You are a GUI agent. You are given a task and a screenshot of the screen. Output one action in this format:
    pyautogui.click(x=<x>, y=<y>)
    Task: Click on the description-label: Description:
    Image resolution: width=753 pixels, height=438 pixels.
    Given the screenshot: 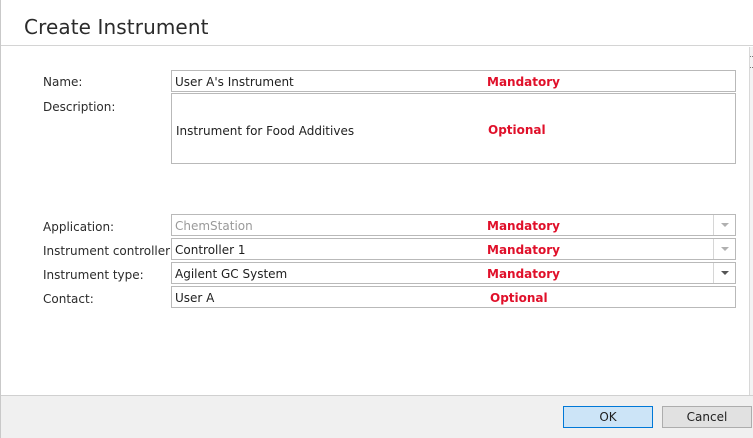 What is the action you would take?
    pyautogui.click(x=79, y=107)
    